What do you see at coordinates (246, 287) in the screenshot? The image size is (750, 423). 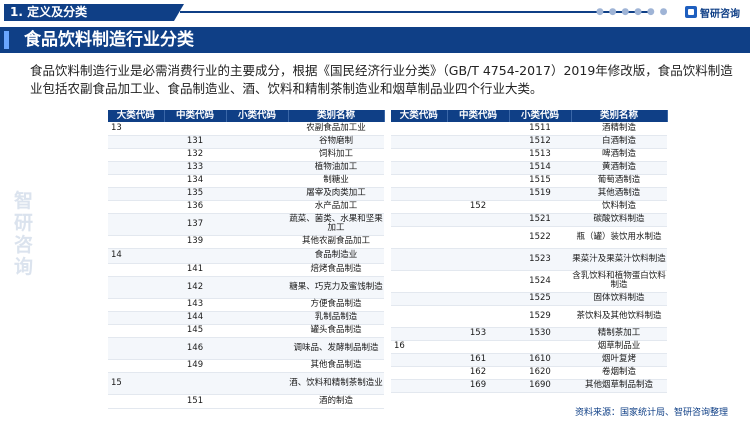 I see `table-row: 142 糖果、巧克力及蜜饯制造` at bounding box center [246, 287].